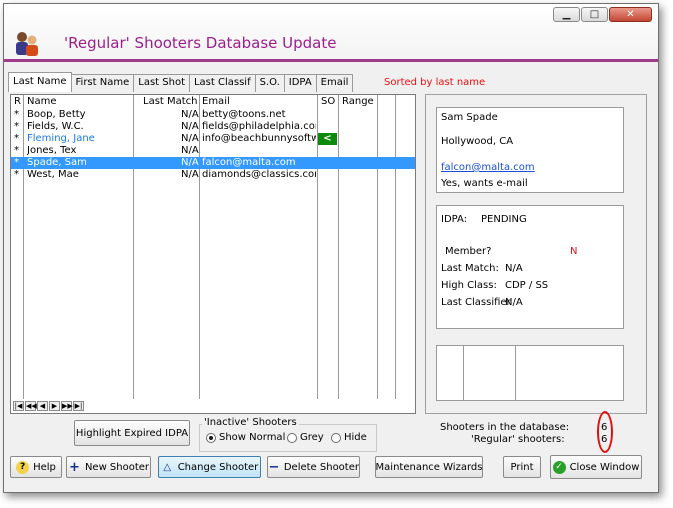 The width and height of the screenshot is (673, 508). I want to click on change-shooter-label: Change Shooter, so click(218, 467).